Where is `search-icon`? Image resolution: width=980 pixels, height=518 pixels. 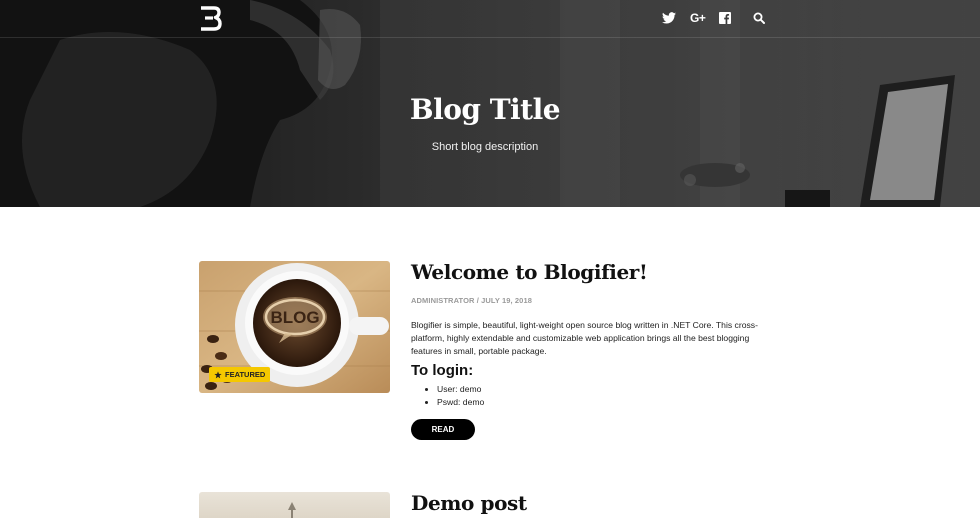 search-icon is located at coordinates (759, 18).